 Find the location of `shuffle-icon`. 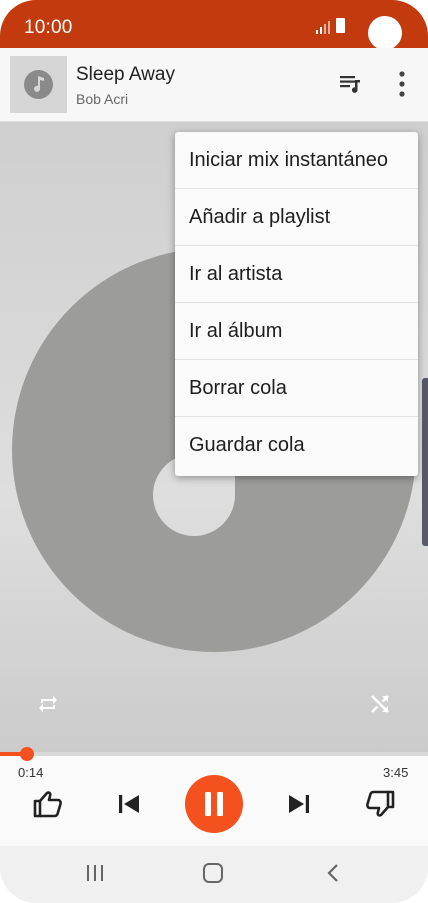

shuffle-icon is located at coordinates (380, 704).